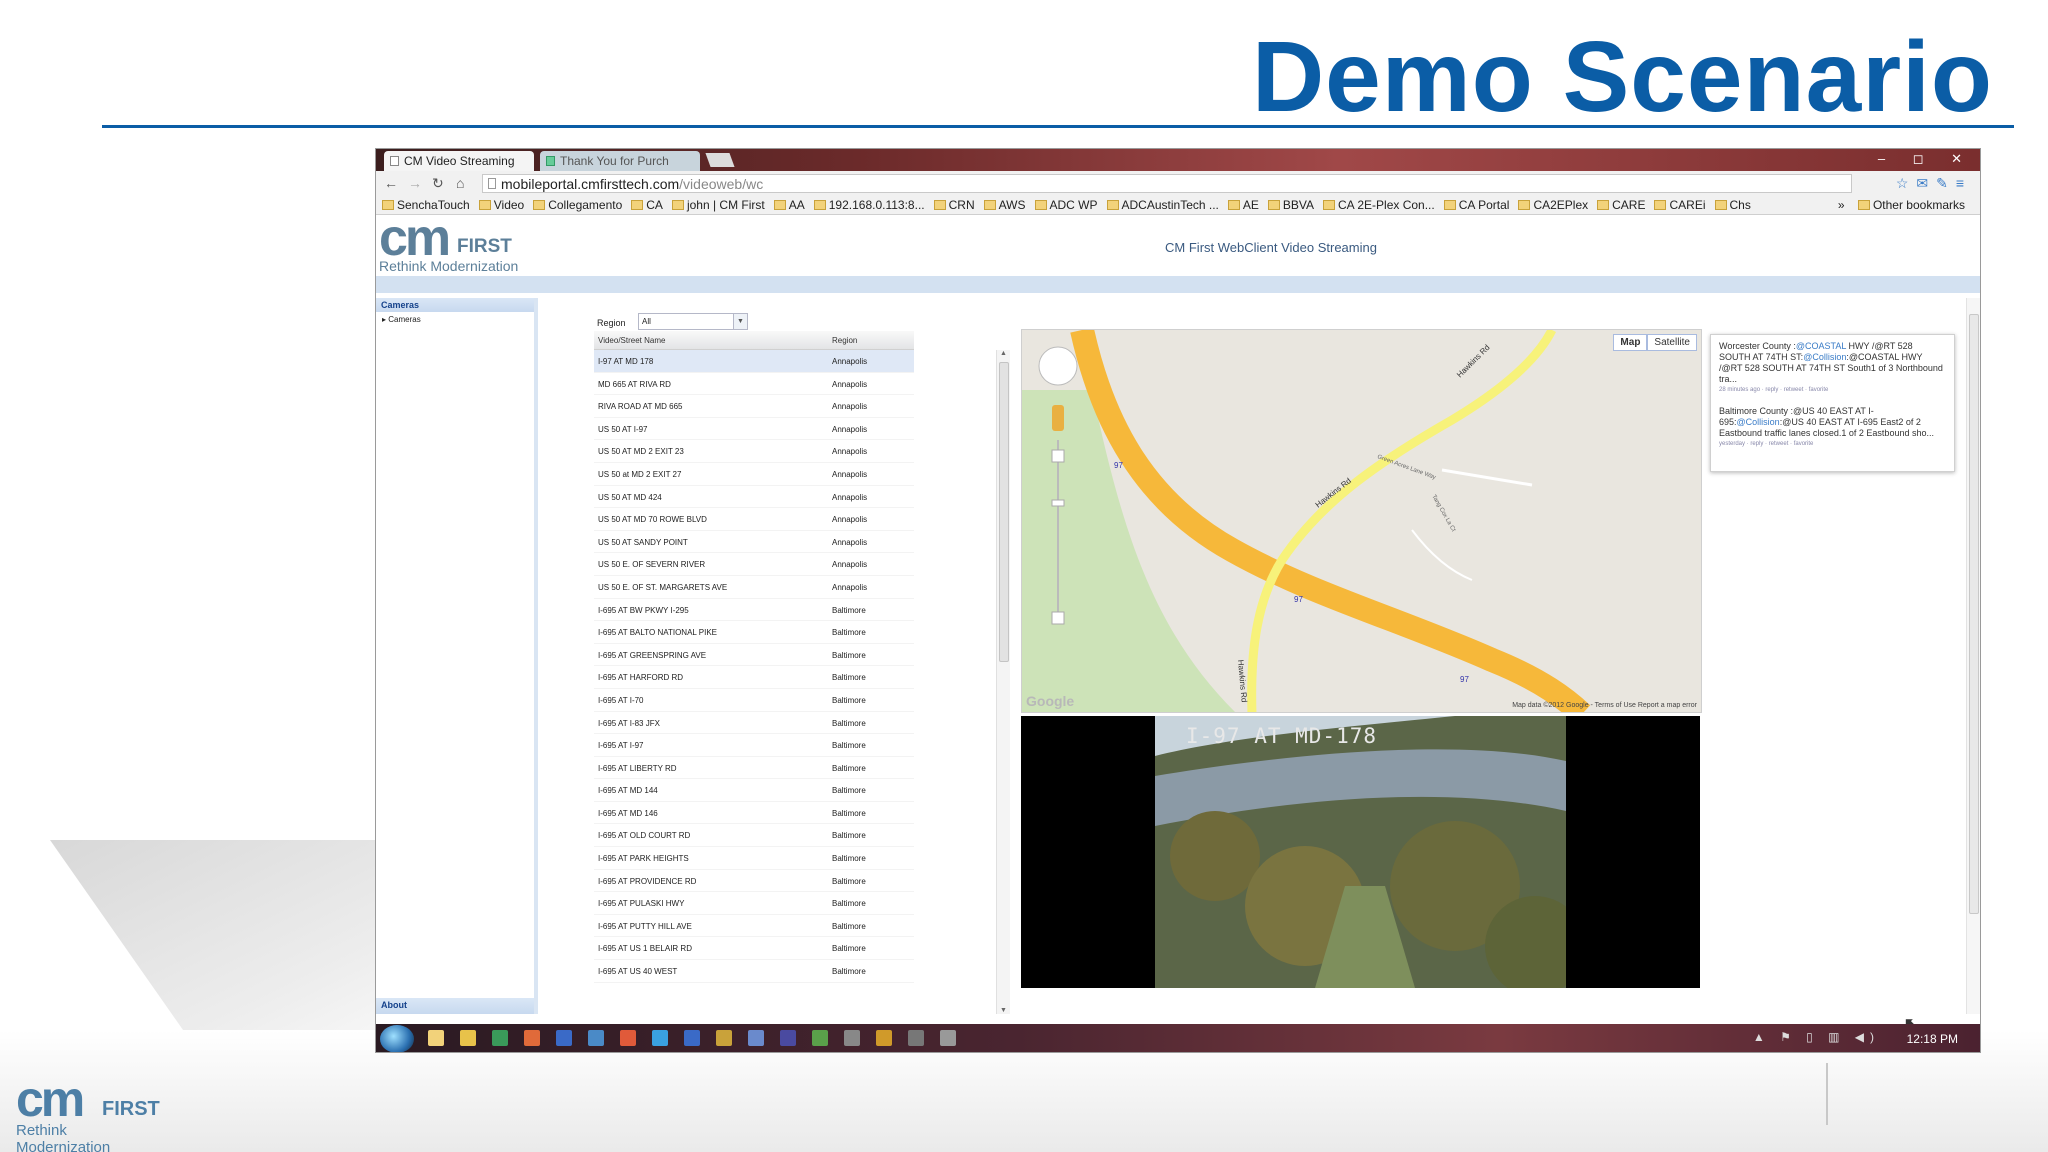 Image resolution: width=2048 pixels, height=1152 pixels. Describe the element at coordinates (455, 305) in the screenshot. I see `cameras-panel-header: Cameras` at that location.